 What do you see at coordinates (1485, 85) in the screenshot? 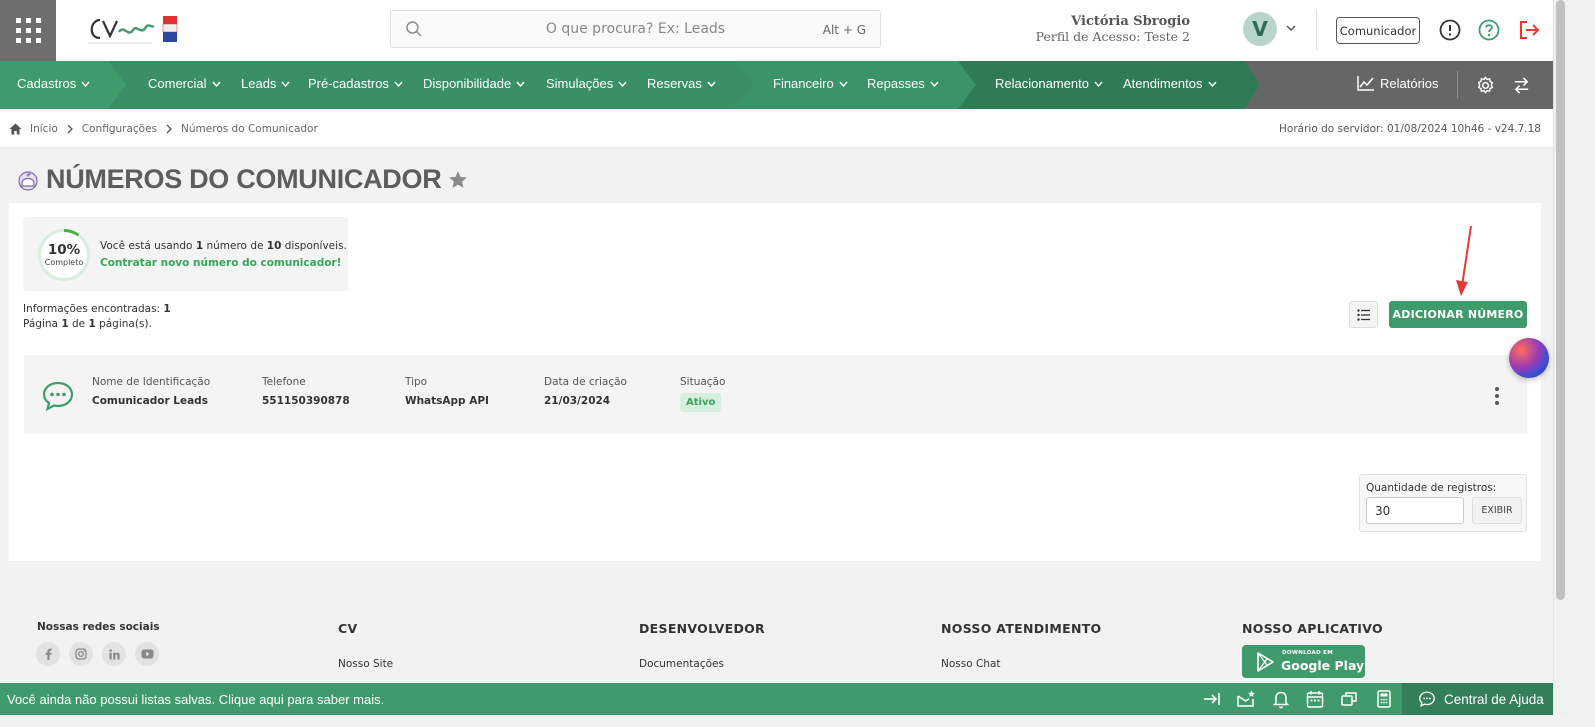
I see `gear-icon` at bounding box center [1485, 85].